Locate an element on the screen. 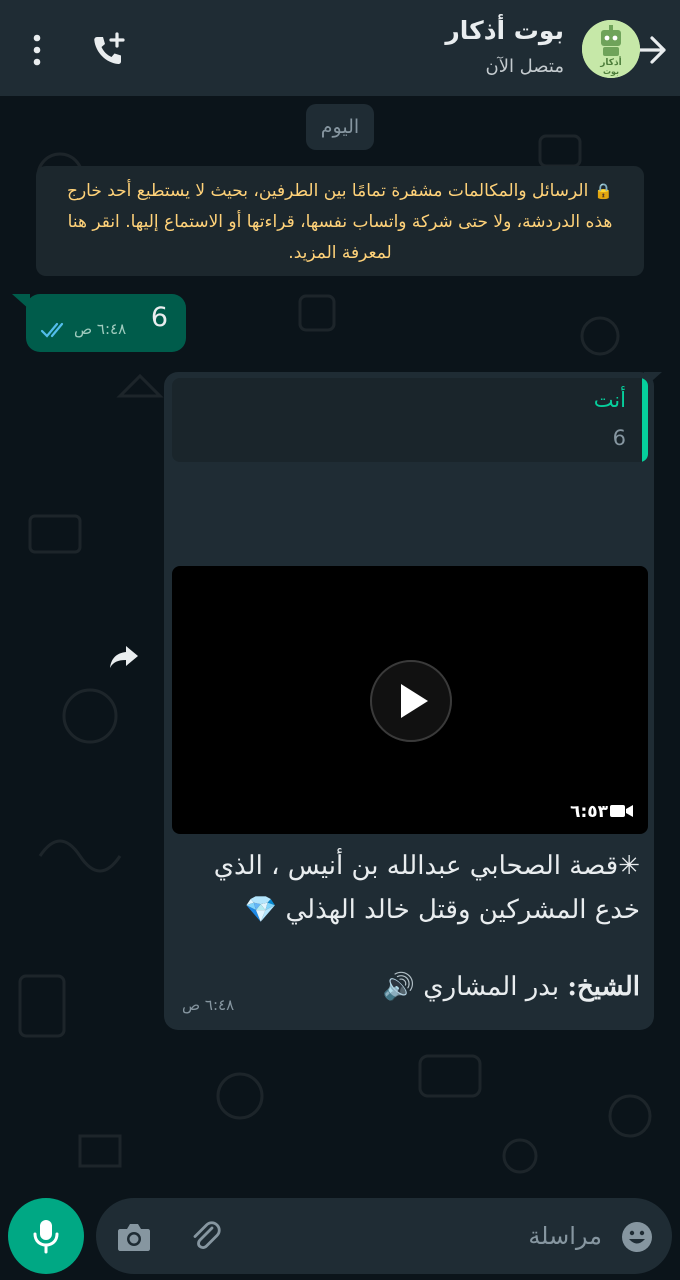  microphone-icon is located at coordinates (46, 1237).